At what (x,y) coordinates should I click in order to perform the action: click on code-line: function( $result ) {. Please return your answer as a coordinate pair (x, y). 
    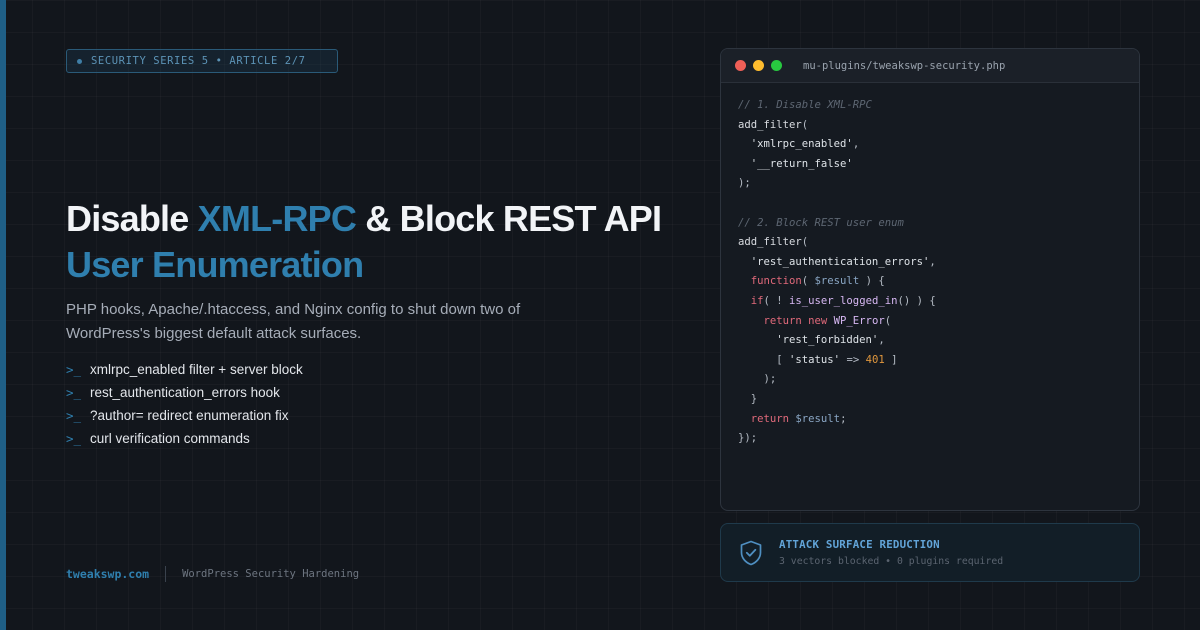
    Looking at the image, I should click on (938, 282).